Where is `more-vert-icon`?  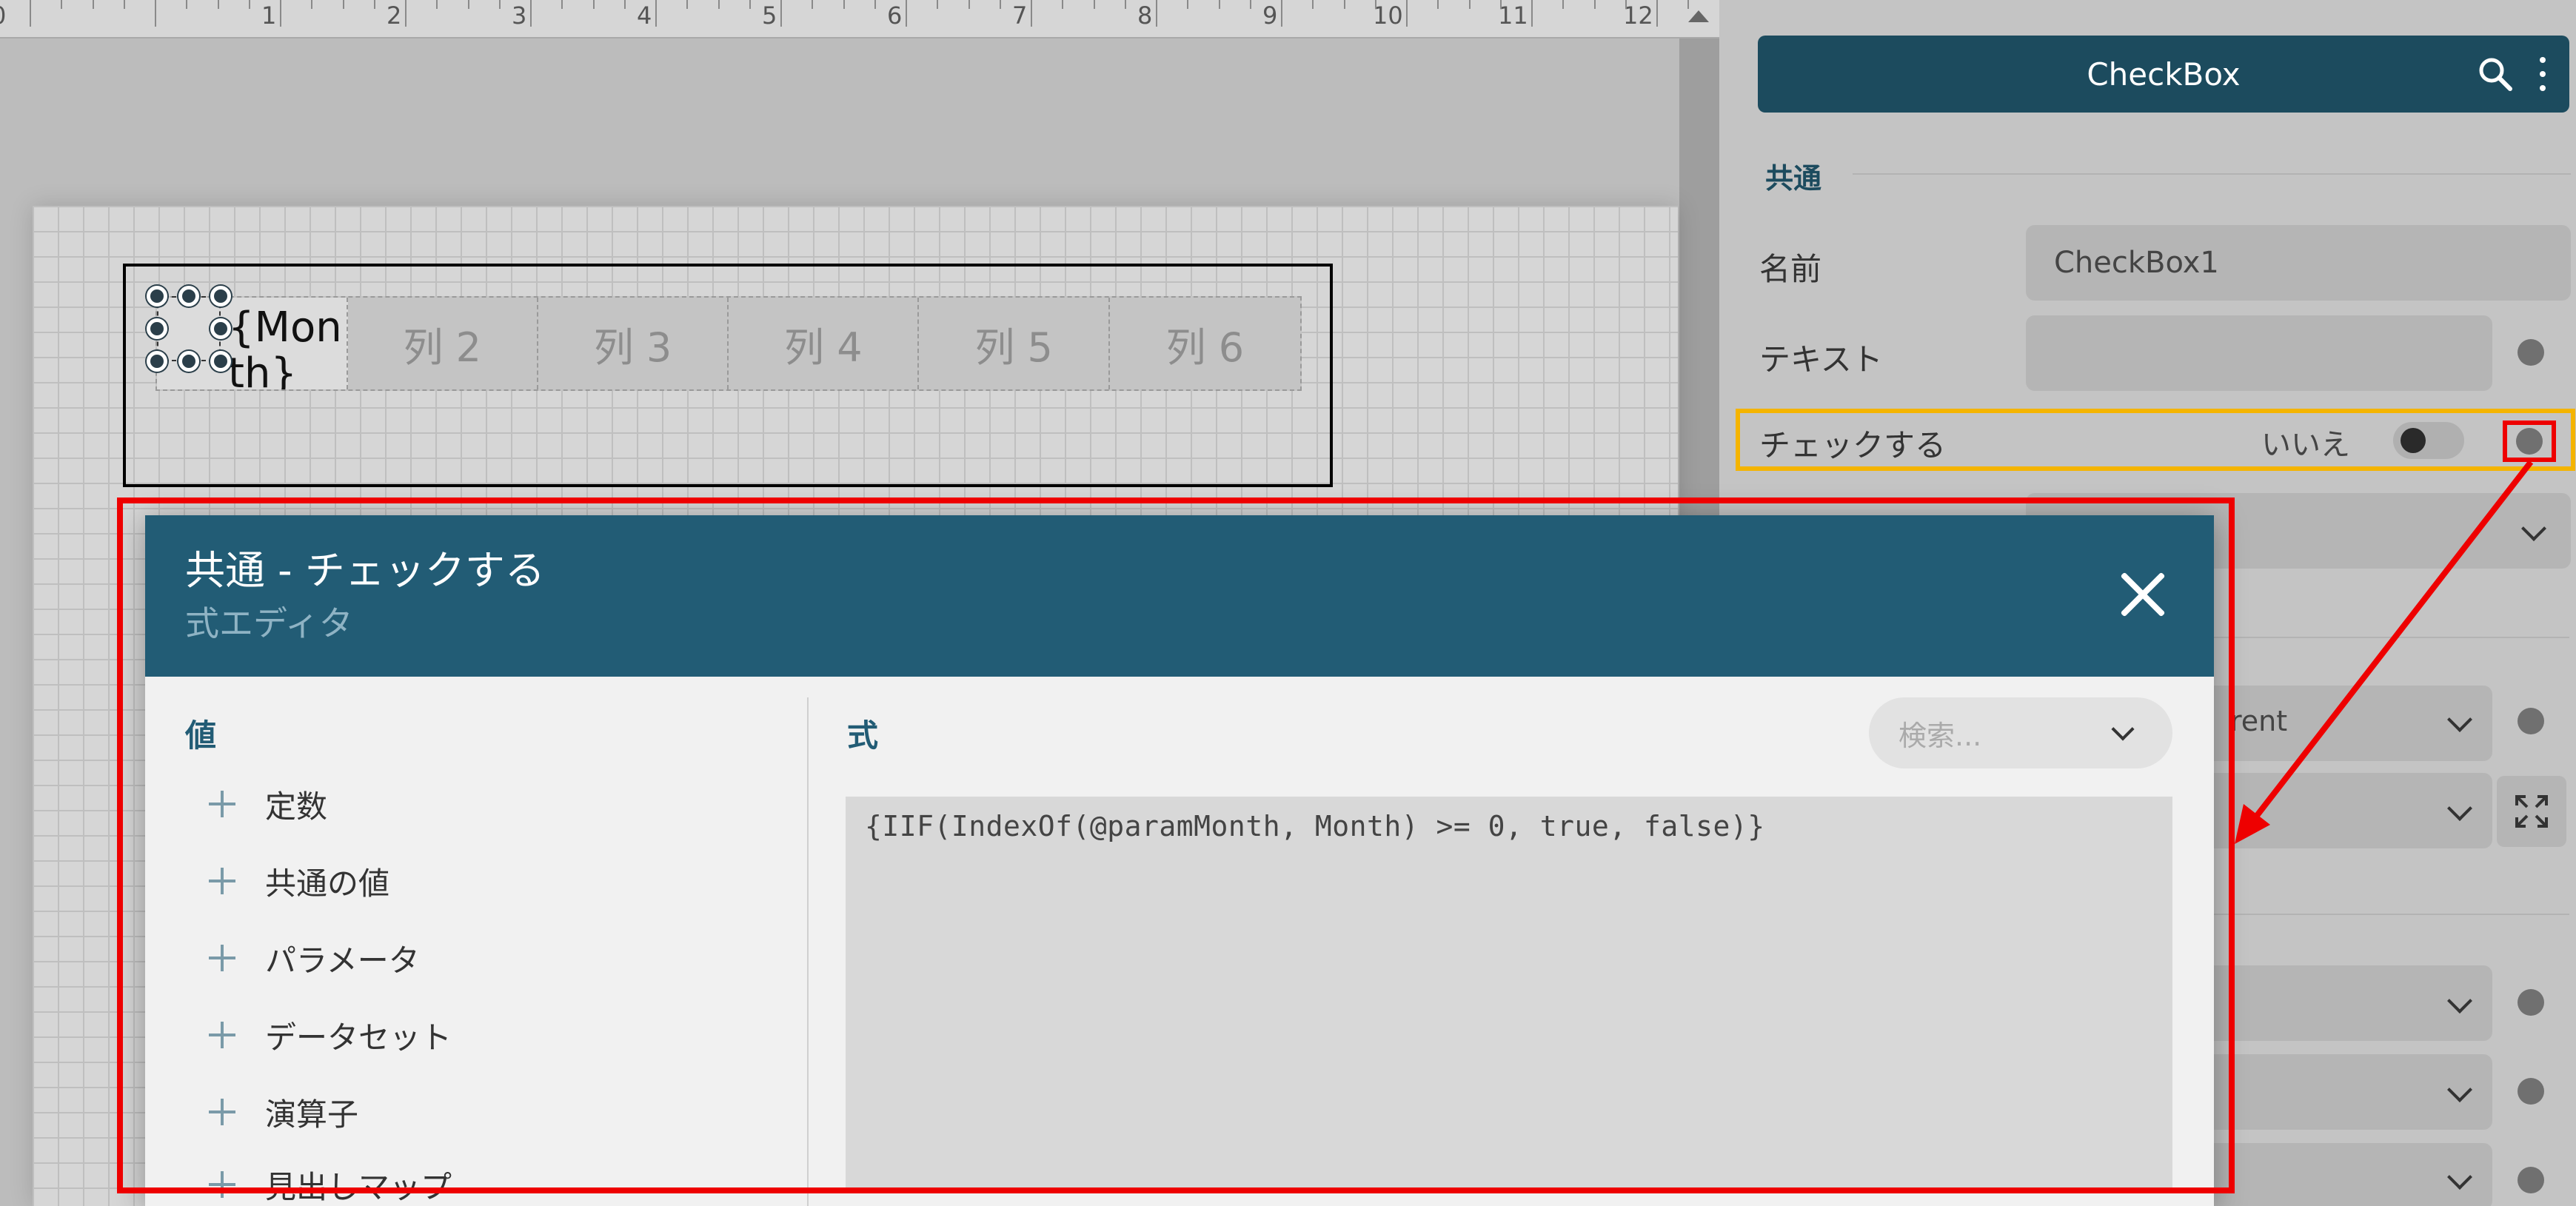 more-vert-icon is located at coordinates (2542, 74).